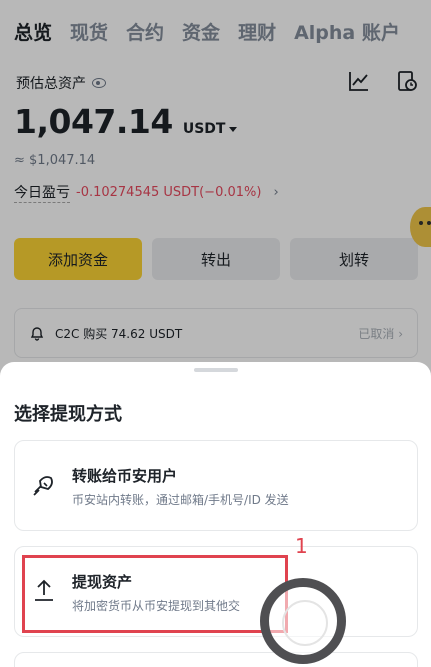 This screenshot has height=667, width=431. Describe the element at coordinates (301, 546) in the screenshot. I see `annotation-marker: 1` at that location.